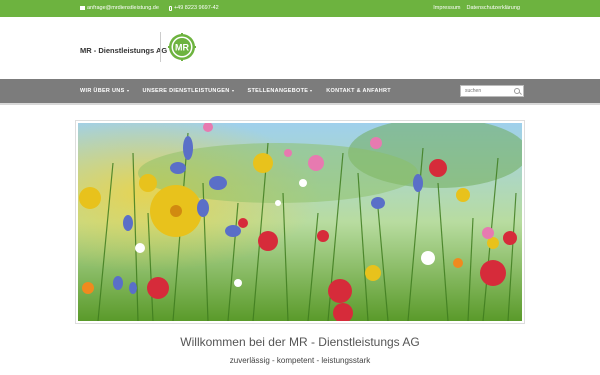  What do you see at coordinates (123, 50) in the screenshot?
I see `site-brand: MR - Dienstleistungs AG` at bounding box center [123, 50].